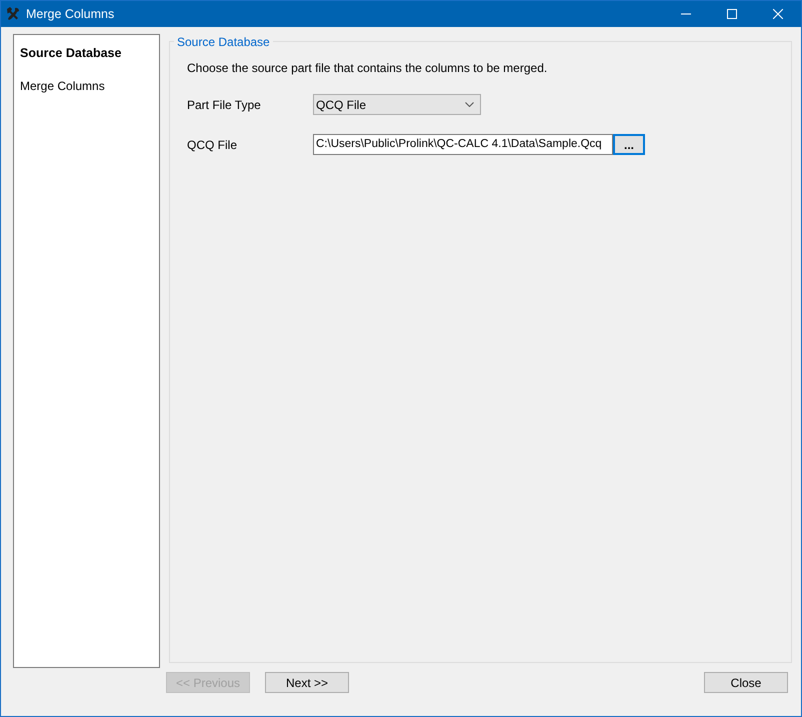 This screenshot has width=802, height=717. What do you see at coordinates (746, 682) in the screenshot?
I see `close-button: Close` at bounding box center [746, 682].